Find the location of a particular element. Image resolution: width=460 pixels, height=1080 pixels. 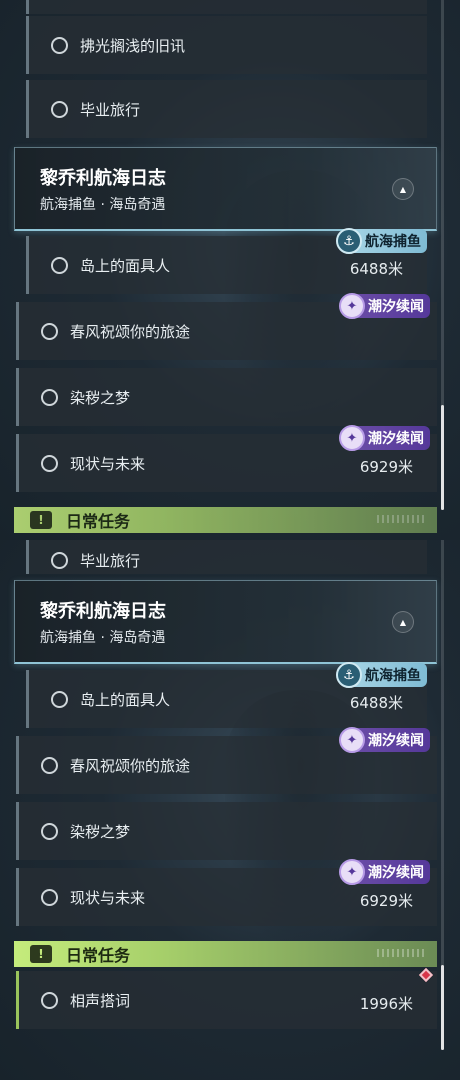

quest-name: 拂光搁浅的旧讯 is located at coordinates (133, 45).